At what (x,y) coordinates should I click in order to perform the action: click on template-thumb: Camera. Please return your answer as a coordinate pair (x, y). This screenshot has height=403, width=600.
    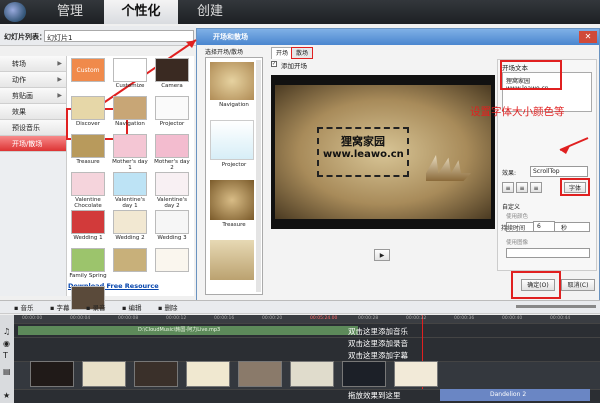
    Looking at the image, I should click on (172, 73).